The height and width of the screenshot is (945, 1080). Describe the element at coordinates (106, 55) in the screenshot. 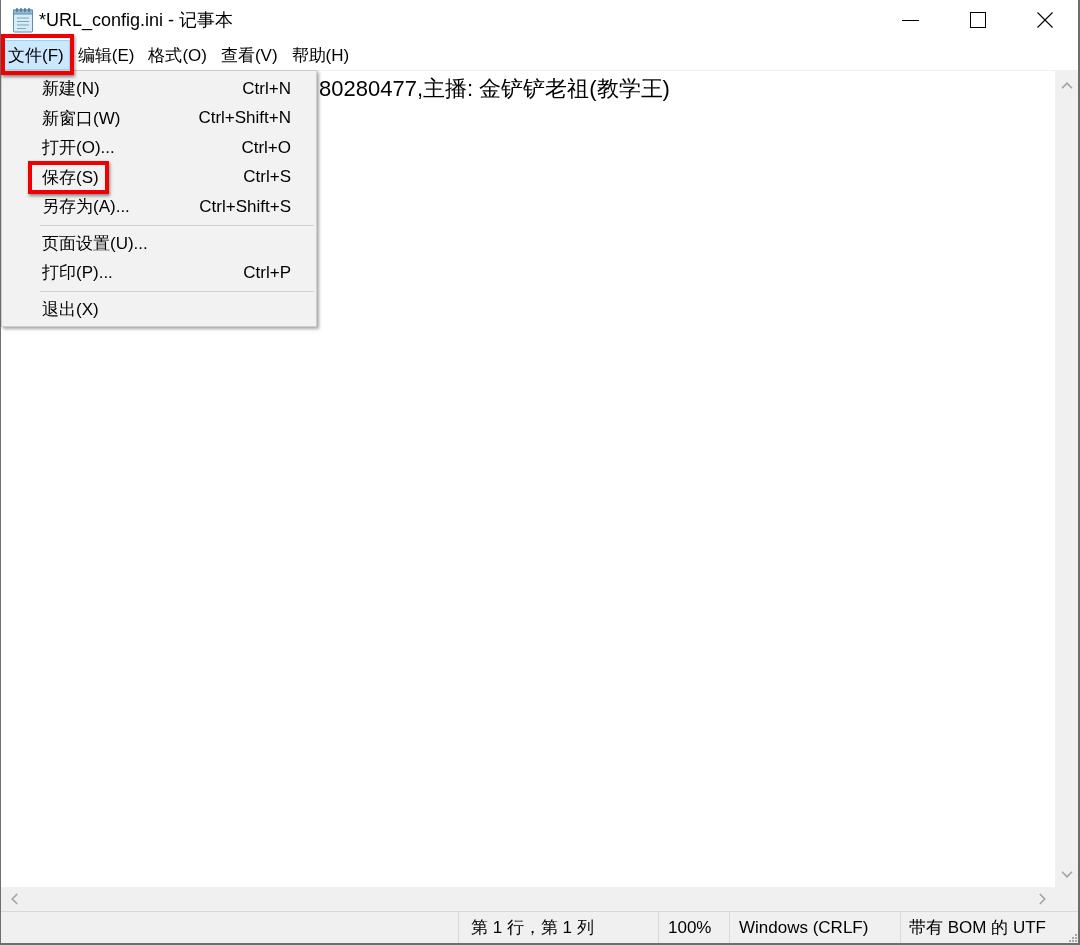

I see `menu-bar-item: 编辑(E)` at that location.